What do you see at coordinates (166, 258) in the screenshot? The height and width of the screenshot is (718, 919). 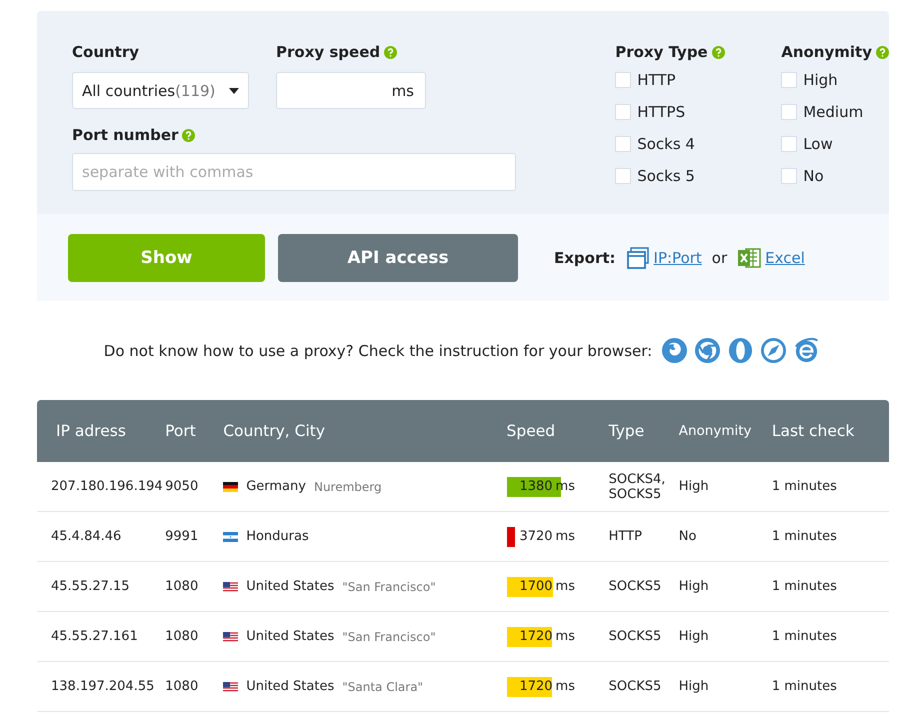 I see `show-button: Show` at bounding box center [166, 258].